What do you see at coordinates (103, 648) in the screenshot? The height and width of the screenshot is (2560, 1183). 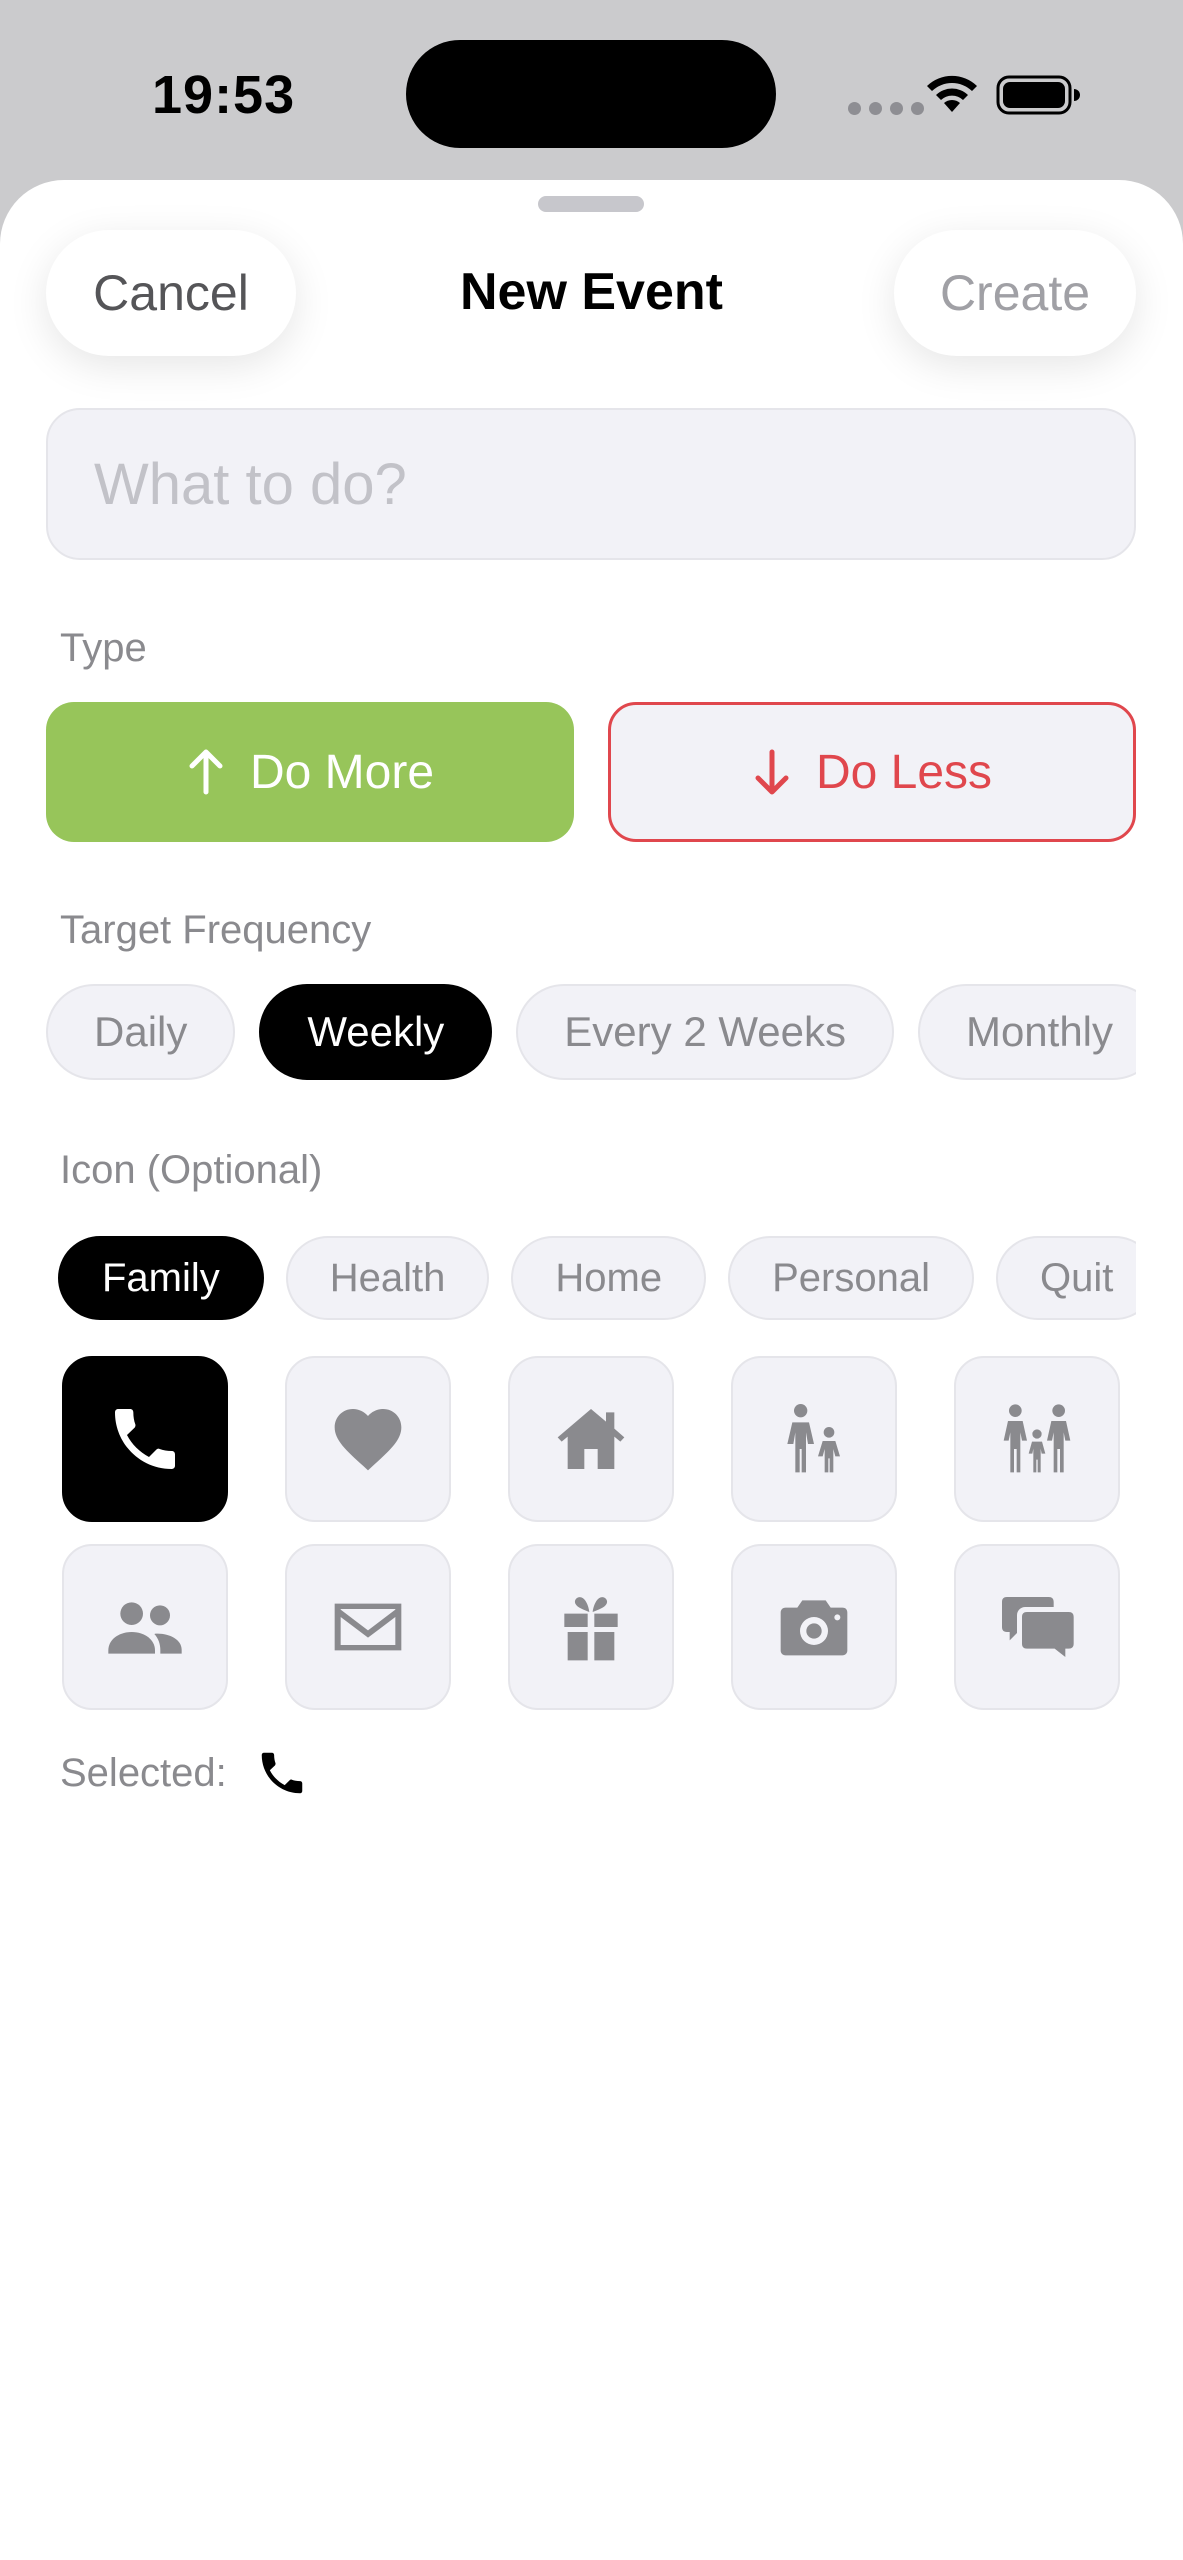 I see `type-section-label: Type` at bounding box center [103, 648].